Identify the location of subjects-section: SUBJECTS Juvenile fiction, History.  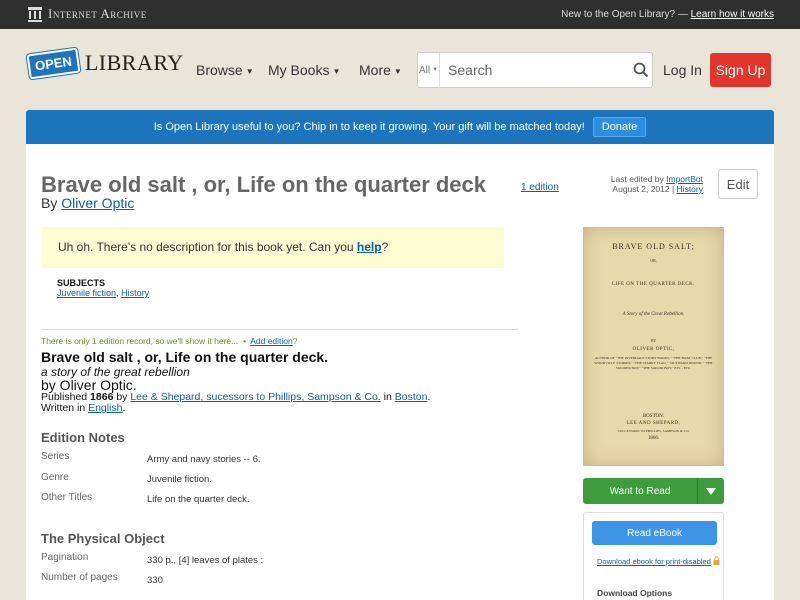
(103, 288).